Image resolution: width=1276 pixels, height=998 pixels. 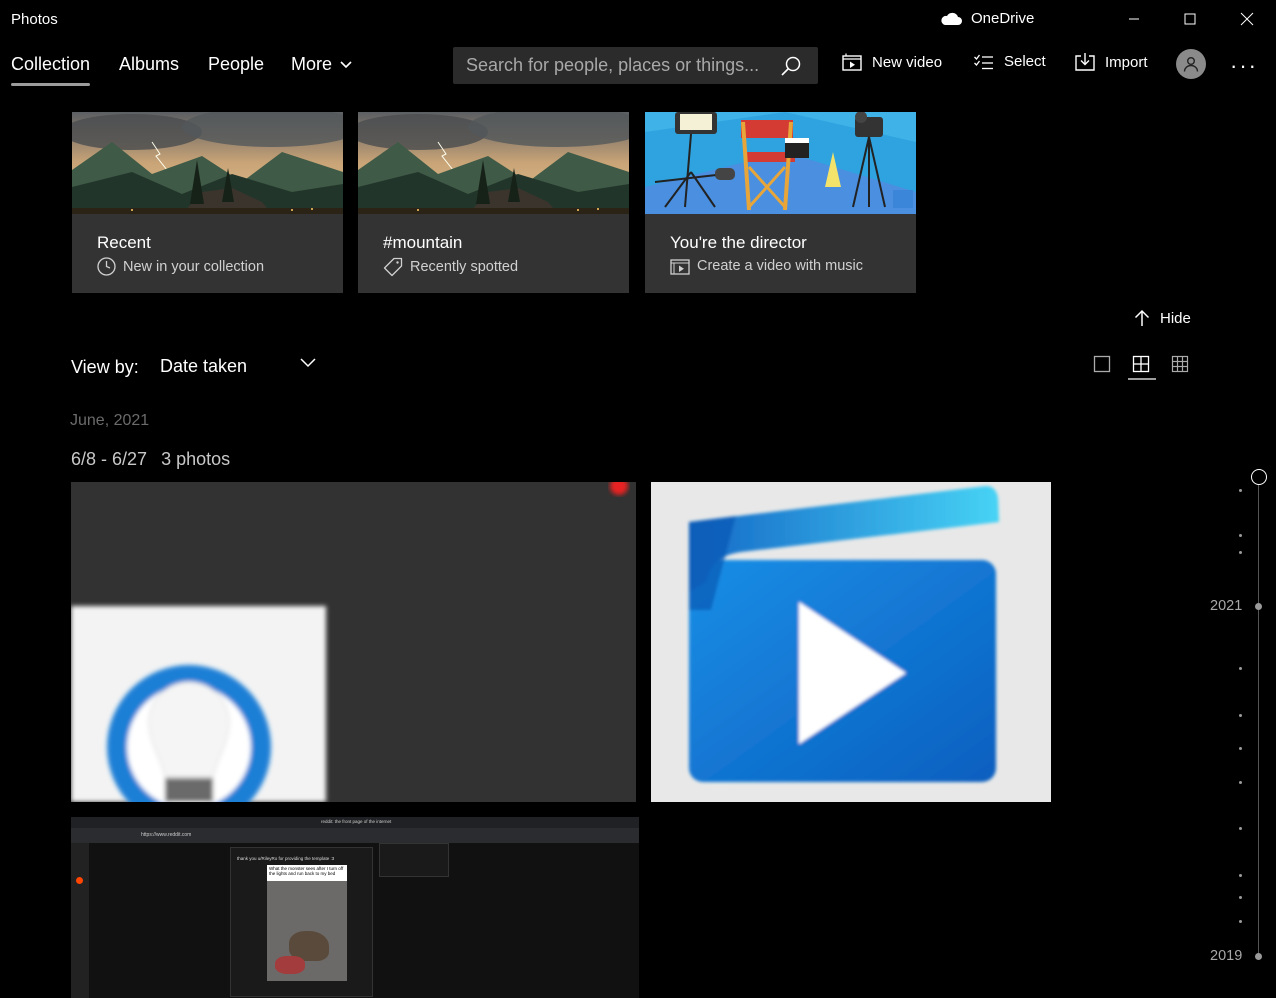 I want to click on tab-albums: Albums, so click(x=149, y=64).